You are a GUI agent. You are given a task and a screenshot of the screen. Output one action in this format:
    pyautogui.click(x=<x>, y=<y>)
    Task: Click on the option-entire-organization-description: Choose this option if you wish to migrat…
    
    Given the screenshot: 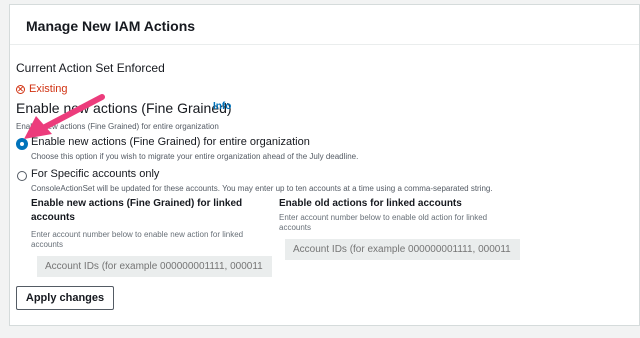 What is the action you would take?
    pyautogui.click(x=195, y=156)
    